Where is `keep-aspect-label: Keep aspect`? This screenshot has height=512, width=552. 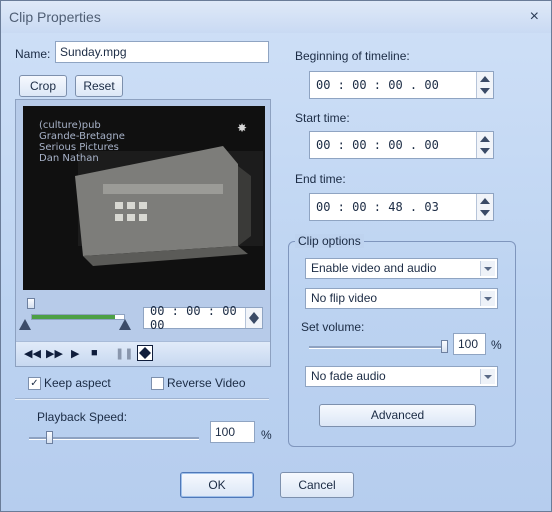
keep-aspect-label: Keep aspect is located at coordinates (77, 383).